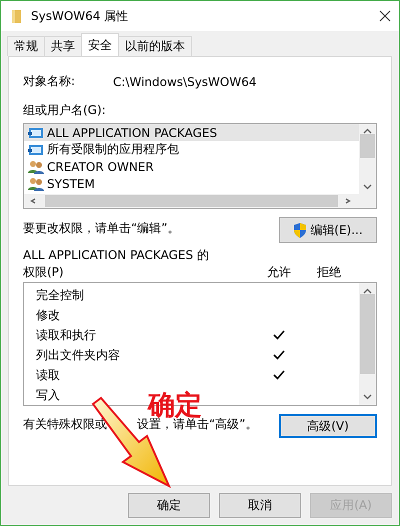 The height and width of the screenshot is (526, 400). I want to click on group-item: 所有受限制的应用程序包, so click(191, 149).